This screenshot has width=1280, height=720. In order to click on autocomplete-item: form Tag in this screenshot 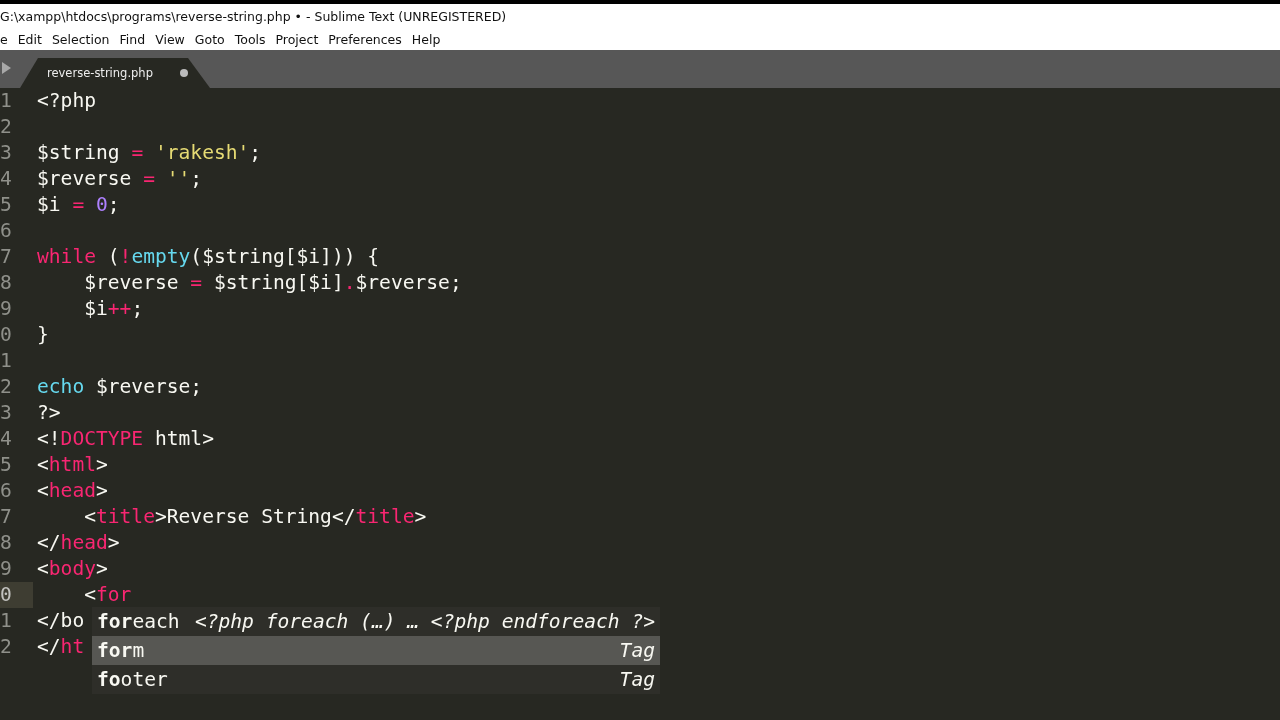, I will do `click(376, 650)`.